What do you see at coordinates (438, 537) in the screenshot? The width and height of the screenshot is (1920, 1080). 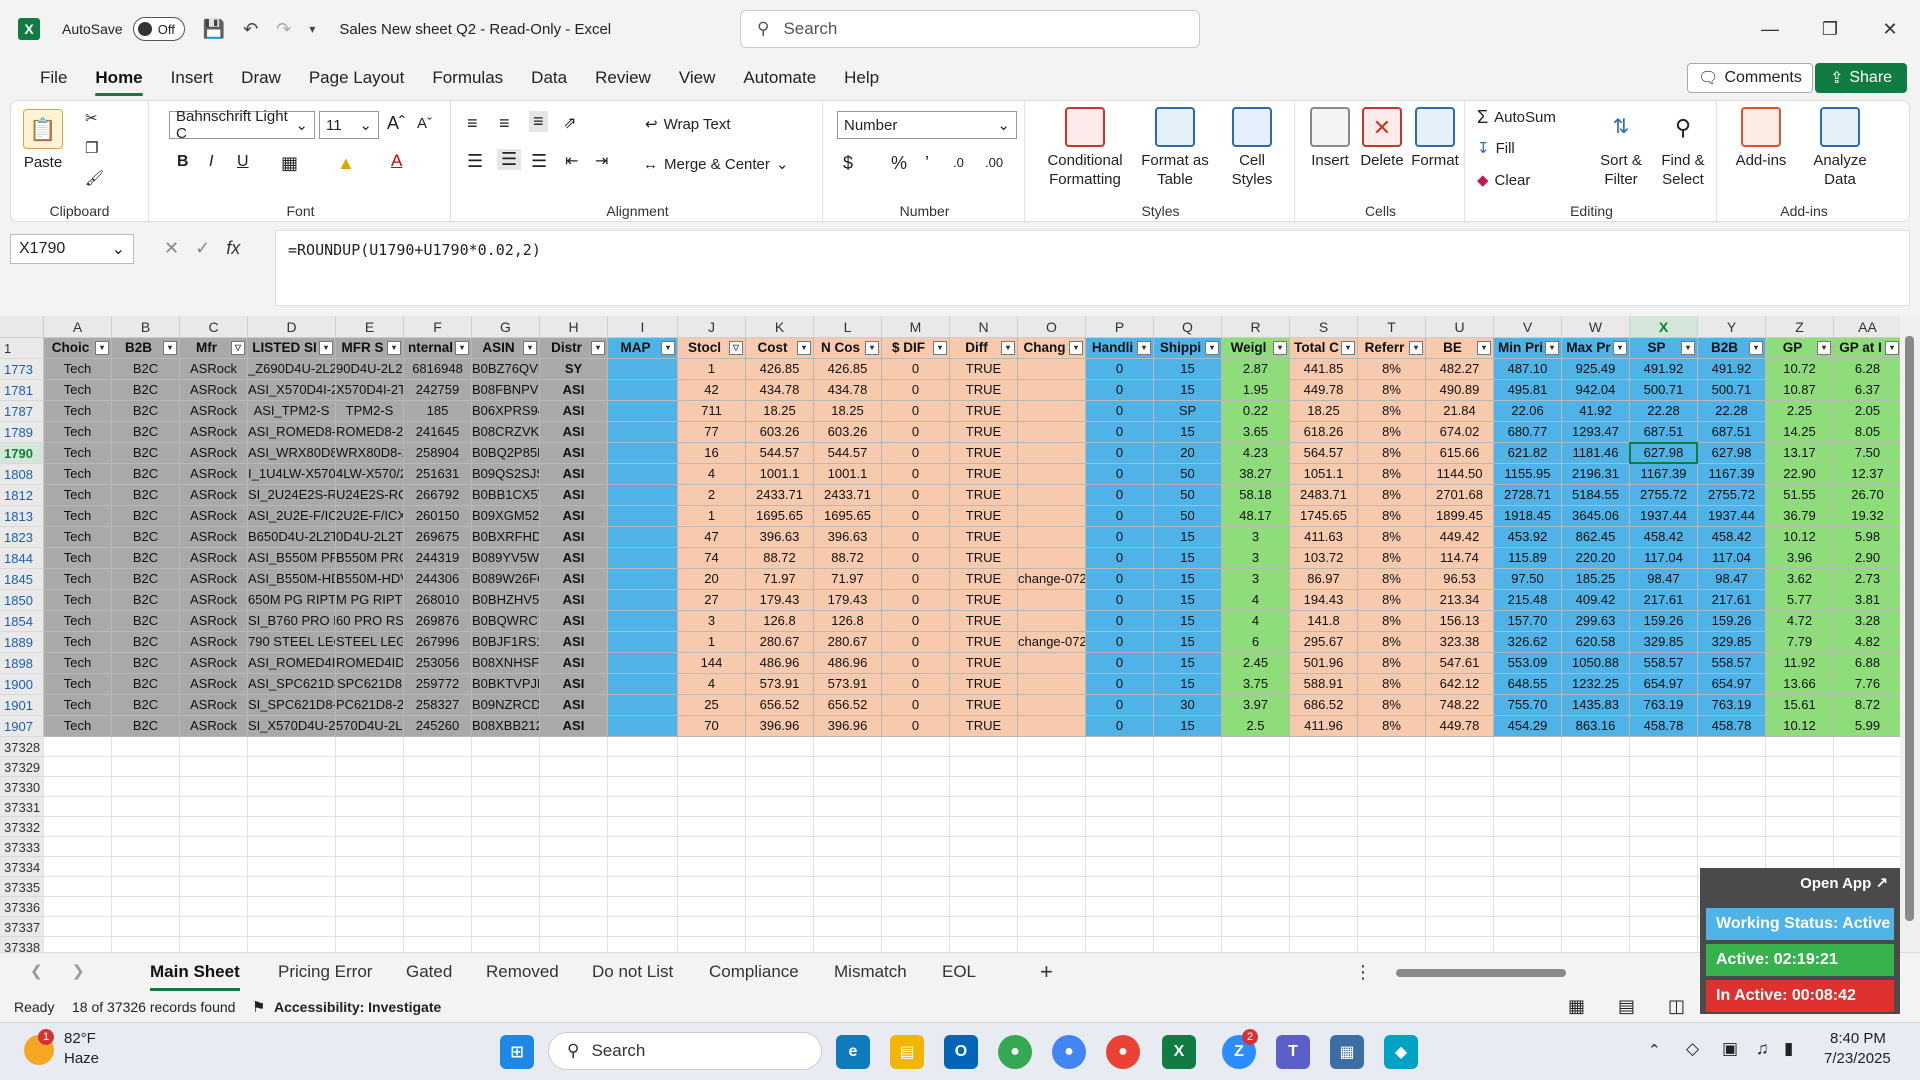 I see `table-cell: 269675` at bounding box center [438, 537].